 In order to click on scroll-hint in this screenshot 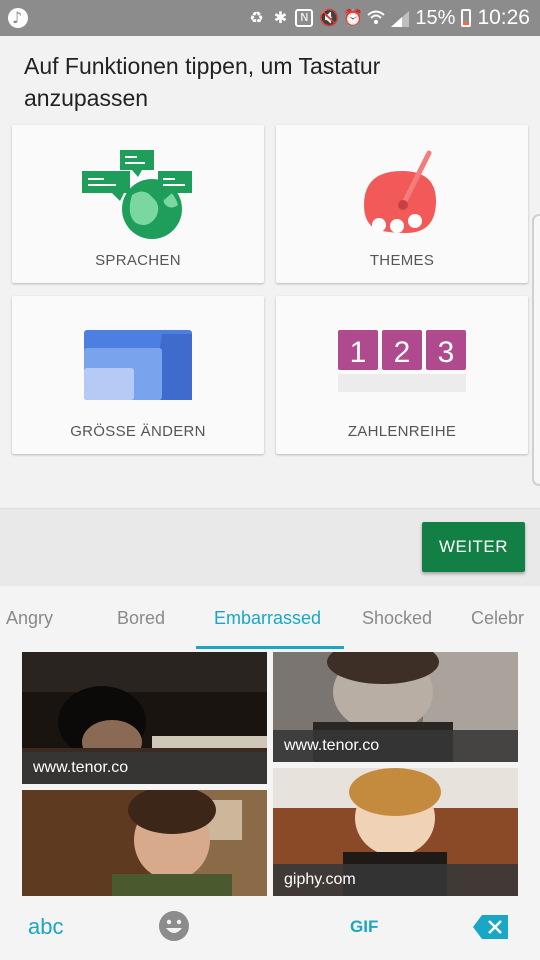, I will do `click(536, 350)`.